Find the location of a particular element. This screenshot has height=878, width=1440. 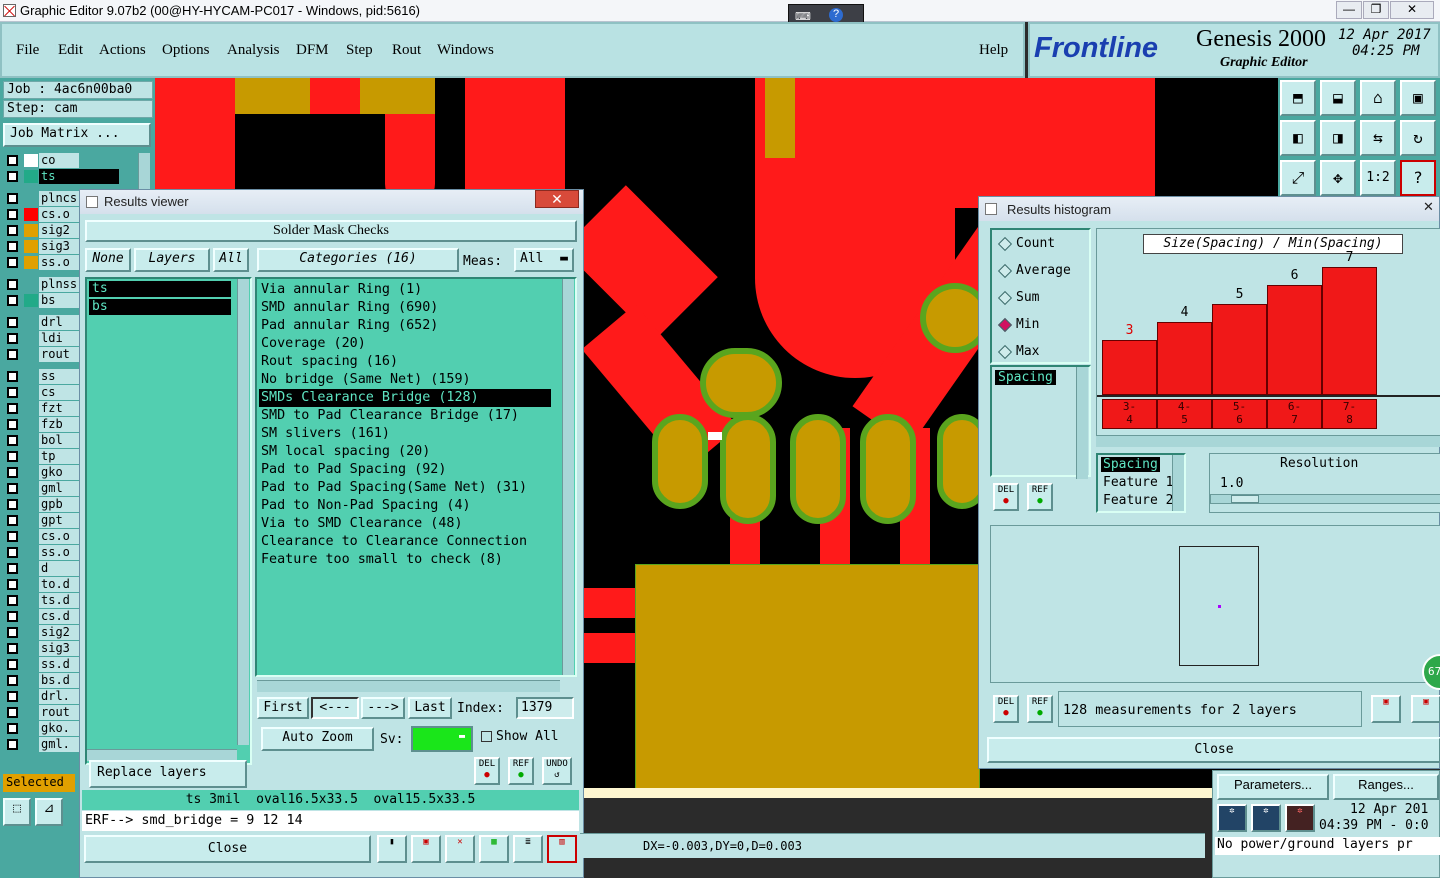

index-input: 1379 is located at coordinates (545, 708).